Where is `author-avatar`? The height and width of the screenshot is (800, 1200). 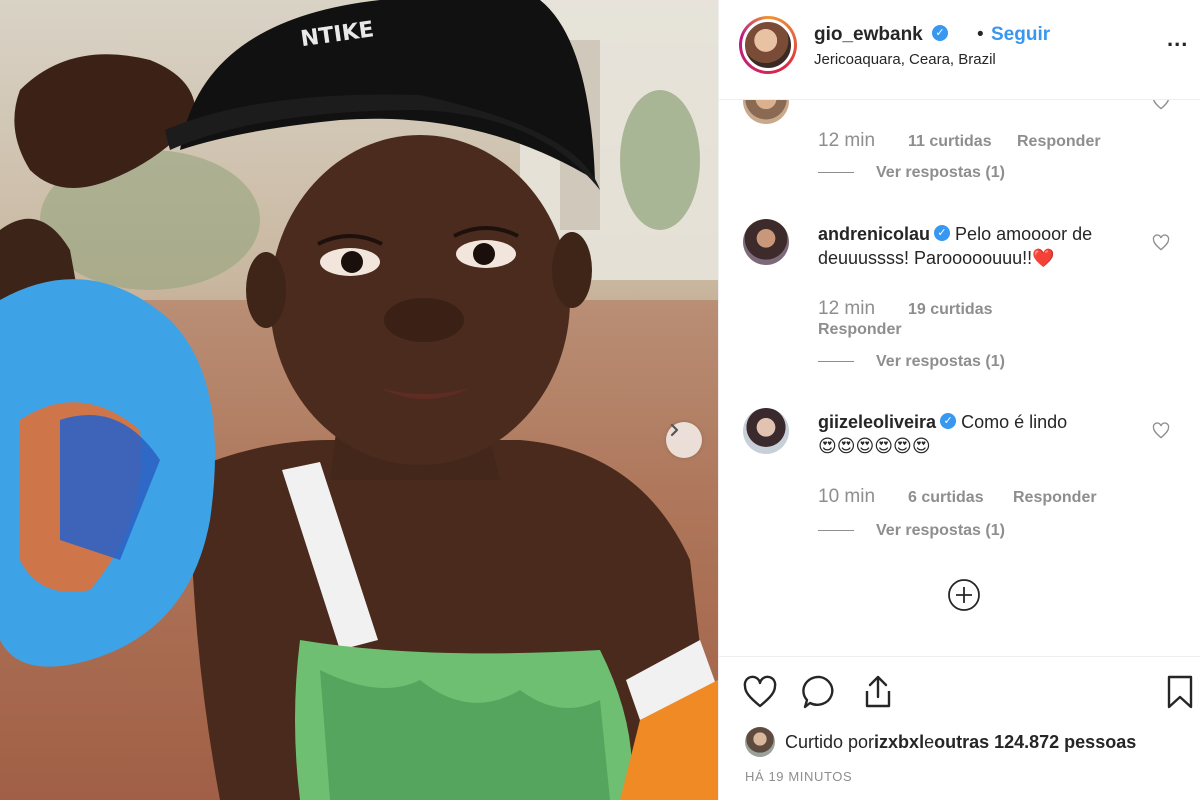
author-avatar is located at coordinates (768, 45).